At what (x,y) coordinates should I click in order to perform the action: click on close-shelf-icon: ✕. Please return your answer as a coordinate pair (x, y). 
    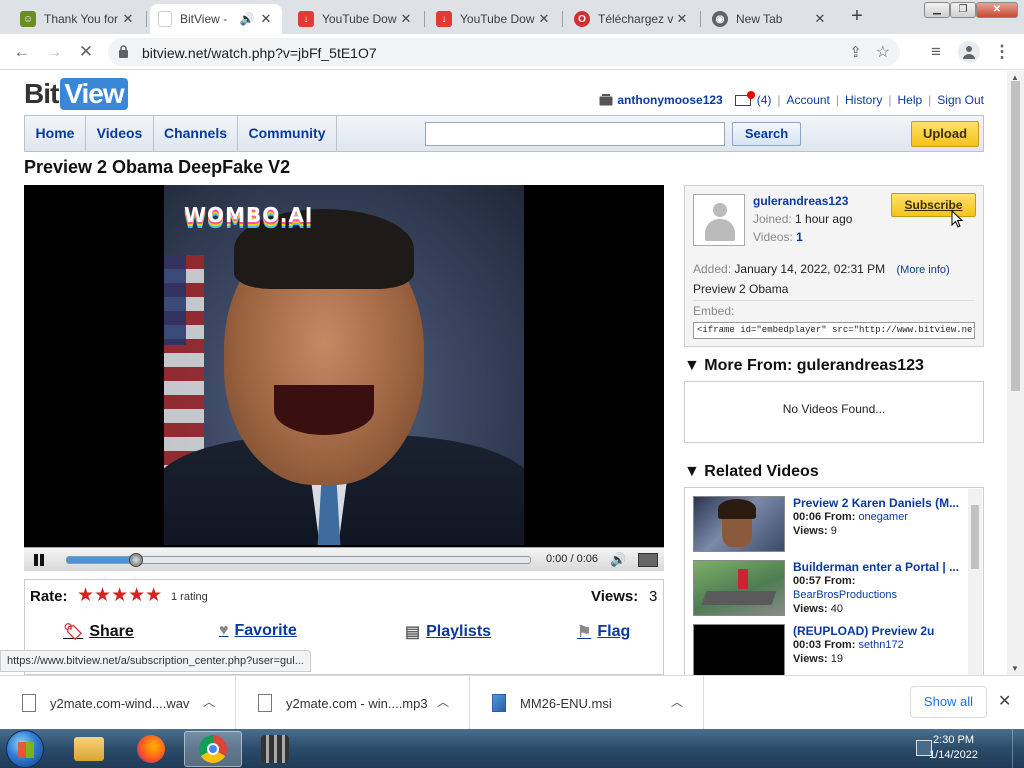
    Looking at the image, I should click on (1004, 701).